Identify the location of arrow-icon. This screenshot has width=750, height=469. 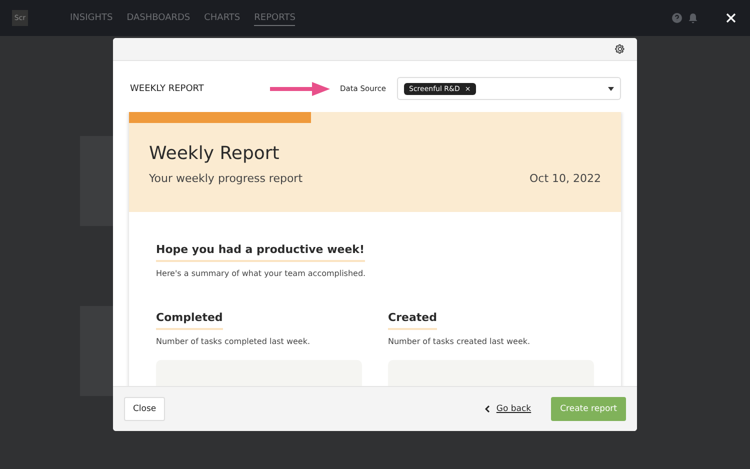
(300, 89).